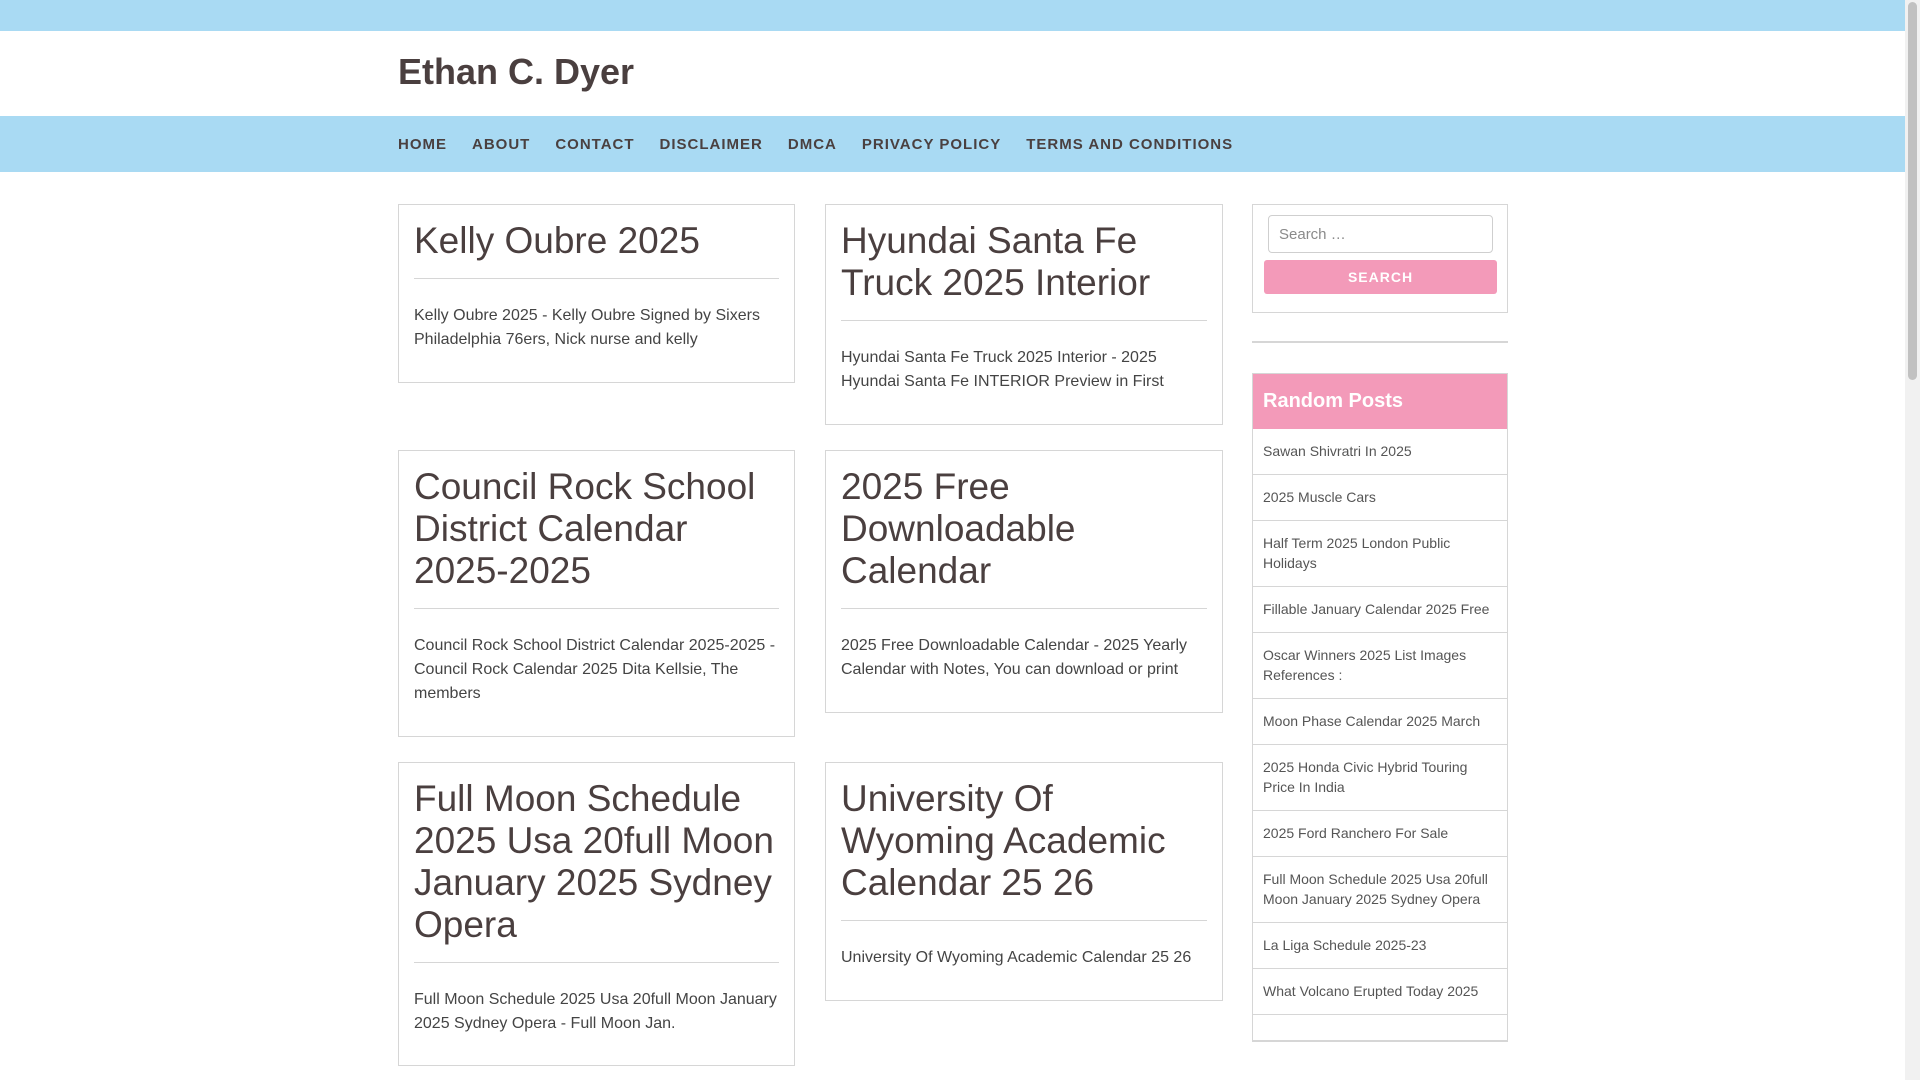 This screenshot has height=1080, width=1920. What do you see at coordinates (594, 144) in the screenshot?
I see `nav-item-contact: CONTACT` at bounding box center [594, 144].